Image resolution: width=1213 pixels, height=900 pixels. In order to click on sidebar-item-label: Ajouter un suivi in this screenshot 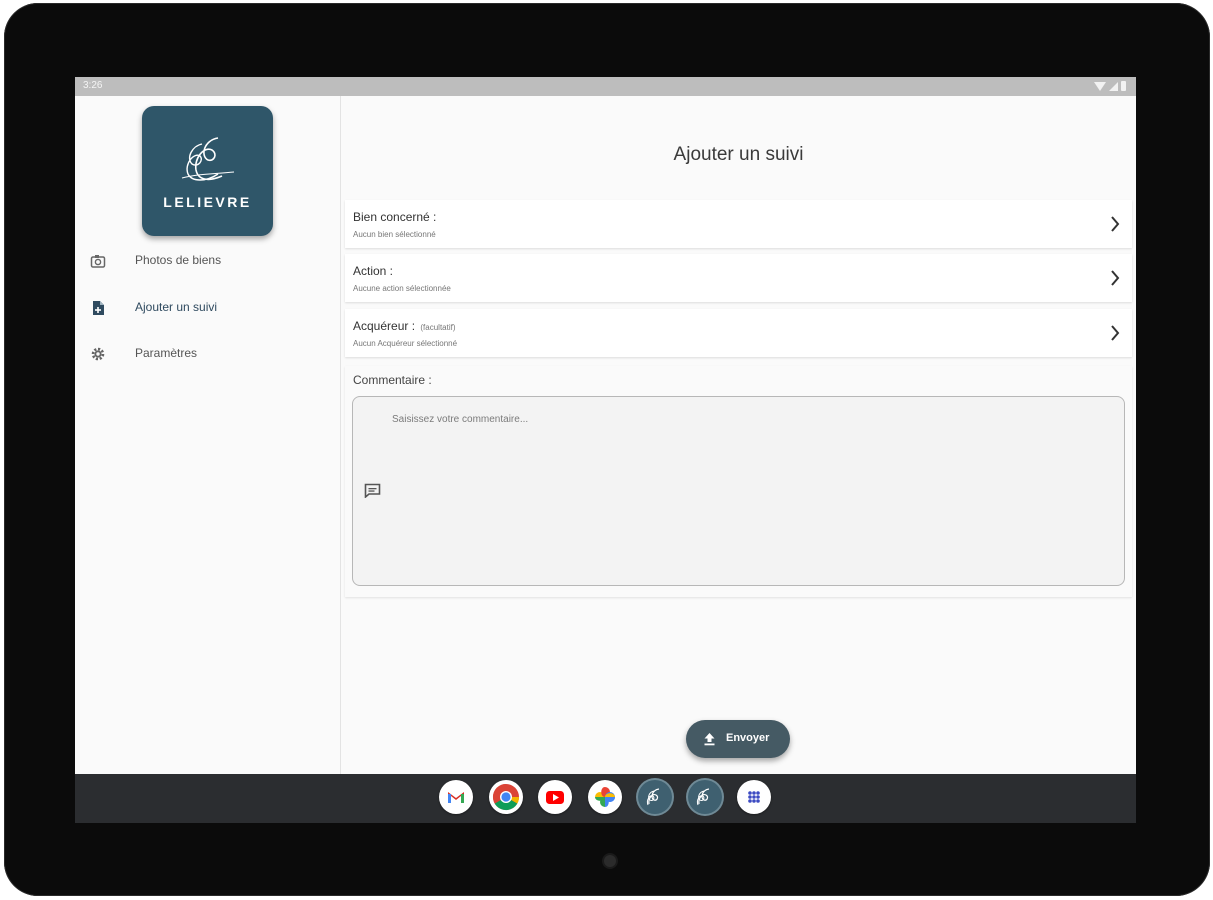, I will do `click(176, 307)`.